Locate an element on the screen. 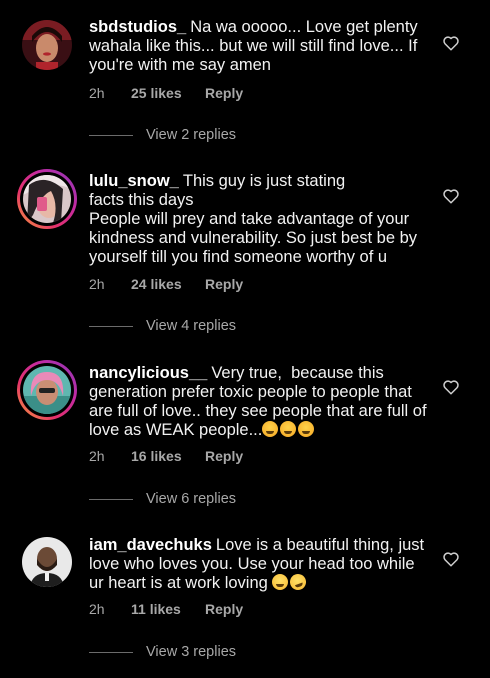 This screenshot has width=490, height=678. comment-likes: 24 likes is located at coordinates (168, 284).